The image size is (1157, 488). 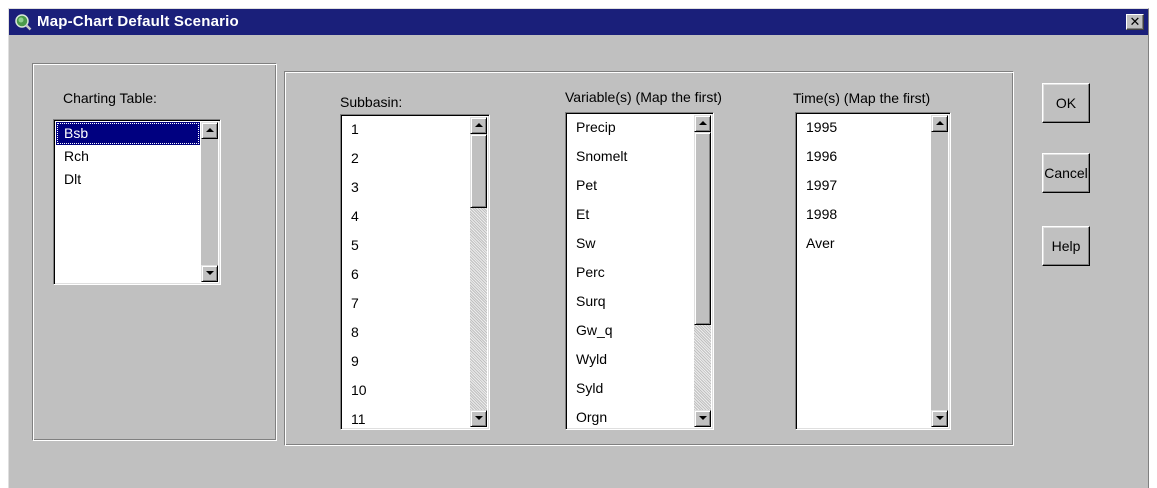 I want to click on list-item: Perc, so click(x=630, y=274).